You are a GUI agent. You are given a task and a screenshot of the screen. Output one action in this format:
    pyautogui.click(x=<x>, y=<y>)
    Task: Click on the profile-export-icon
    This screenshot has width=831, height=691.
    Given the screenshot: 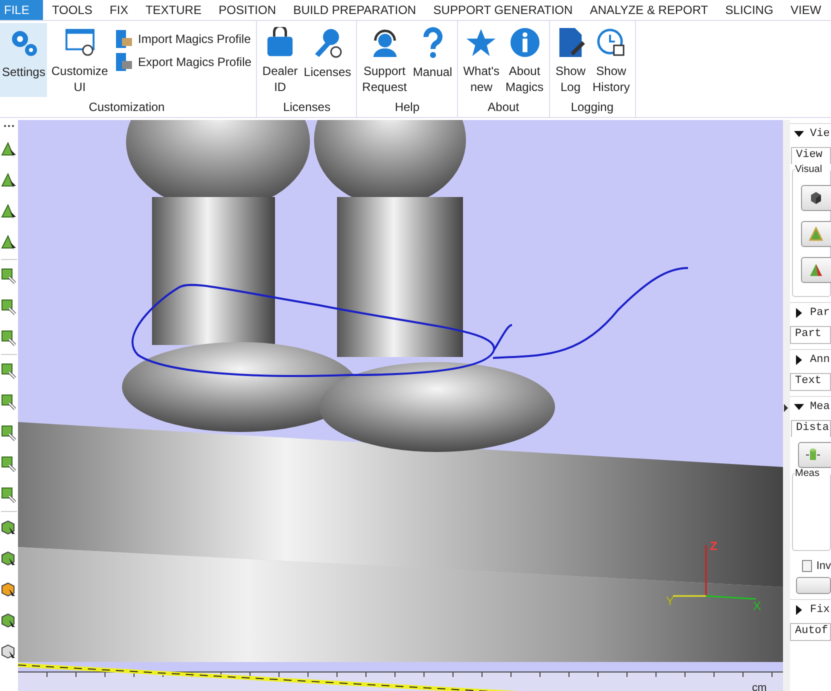 What is the action you would take?
    pyautogui.click(x=124, y=62)
    